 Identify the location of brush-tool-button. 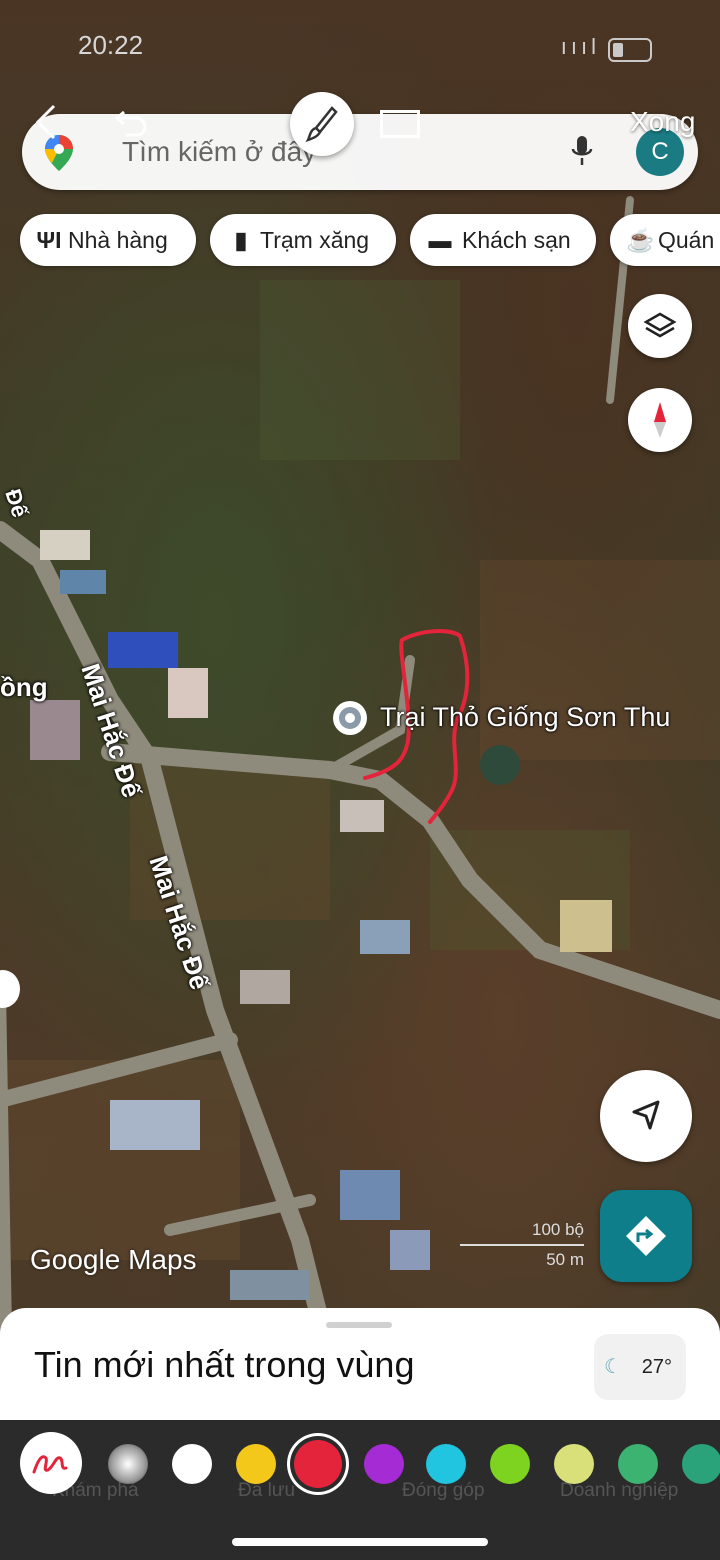
(322, 124).